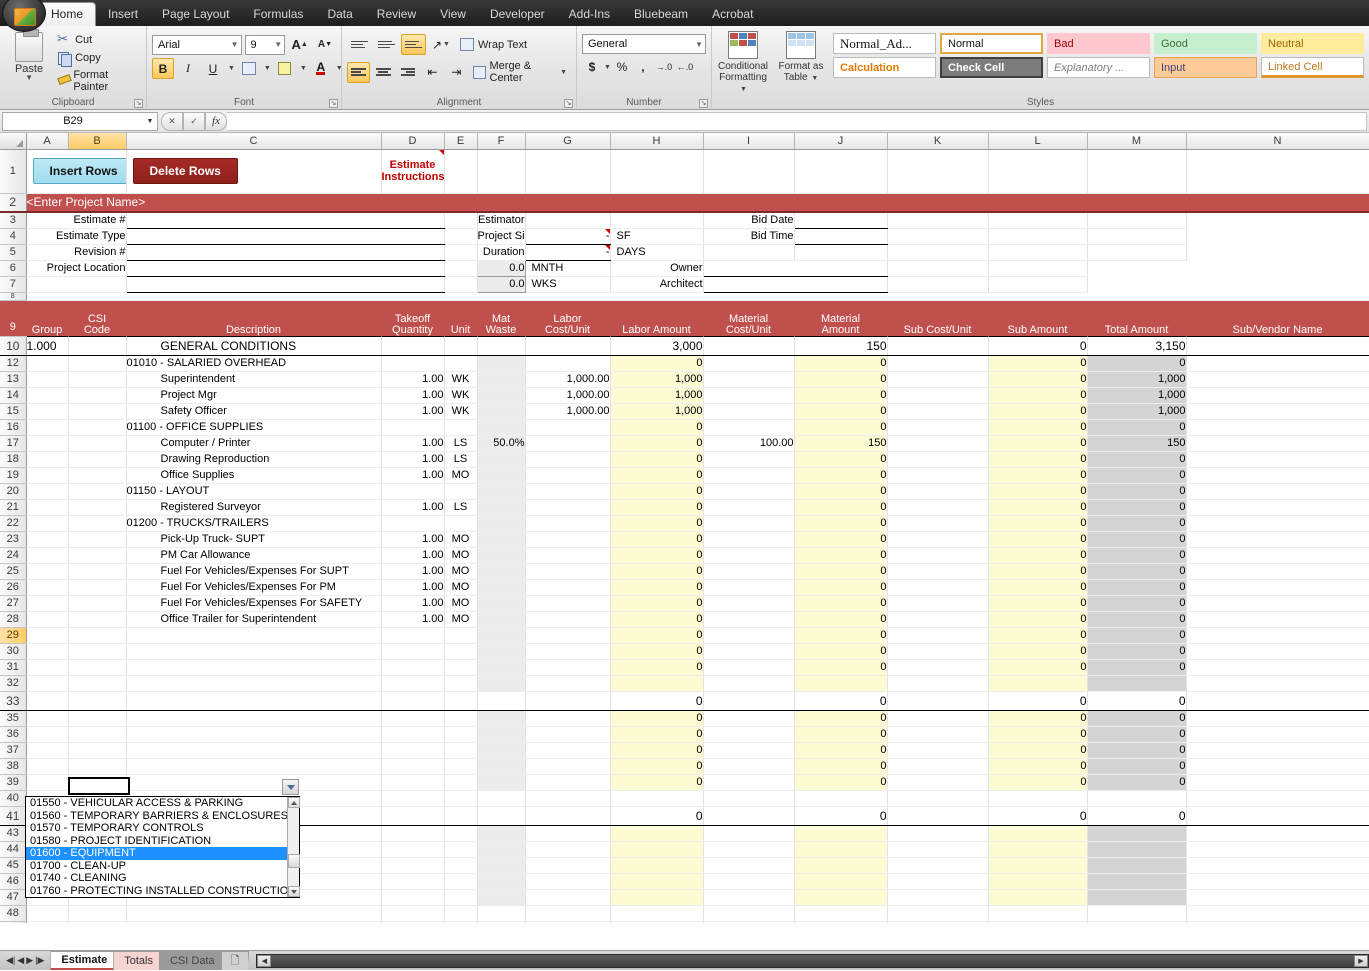 The width and height of the screenshot is (1369, 971). I want to click on cell-F28, so click(501, 619).